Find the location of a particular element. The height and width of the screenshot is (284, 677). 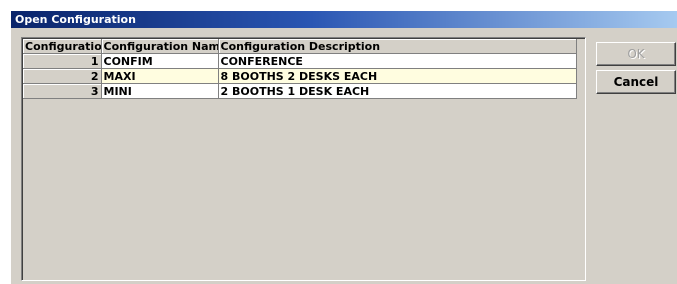

title-bar: Open Configuration is located at coordinates (344, 19).